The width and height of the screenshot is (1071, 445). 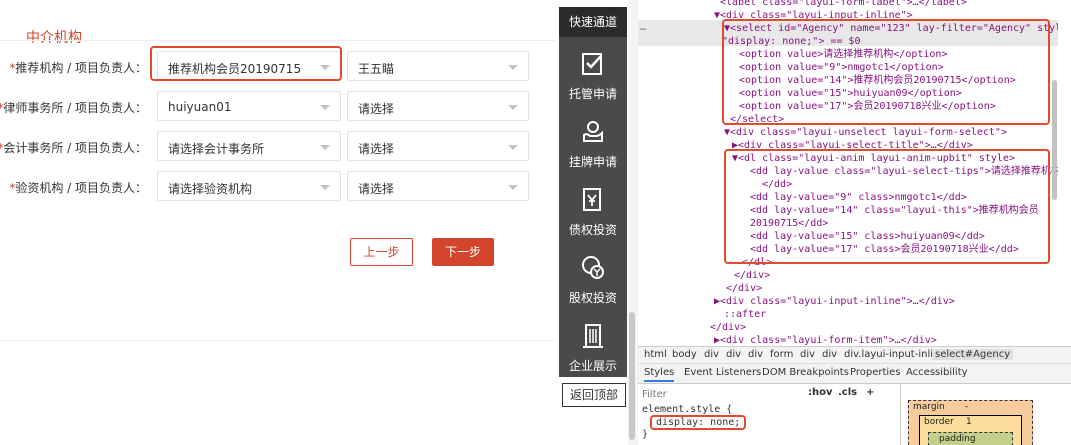 What do you see at coordinates (594, 395) in the screenshot?
I see `back-to-top-button: 返回顶部` at bounding box center [594, 395].